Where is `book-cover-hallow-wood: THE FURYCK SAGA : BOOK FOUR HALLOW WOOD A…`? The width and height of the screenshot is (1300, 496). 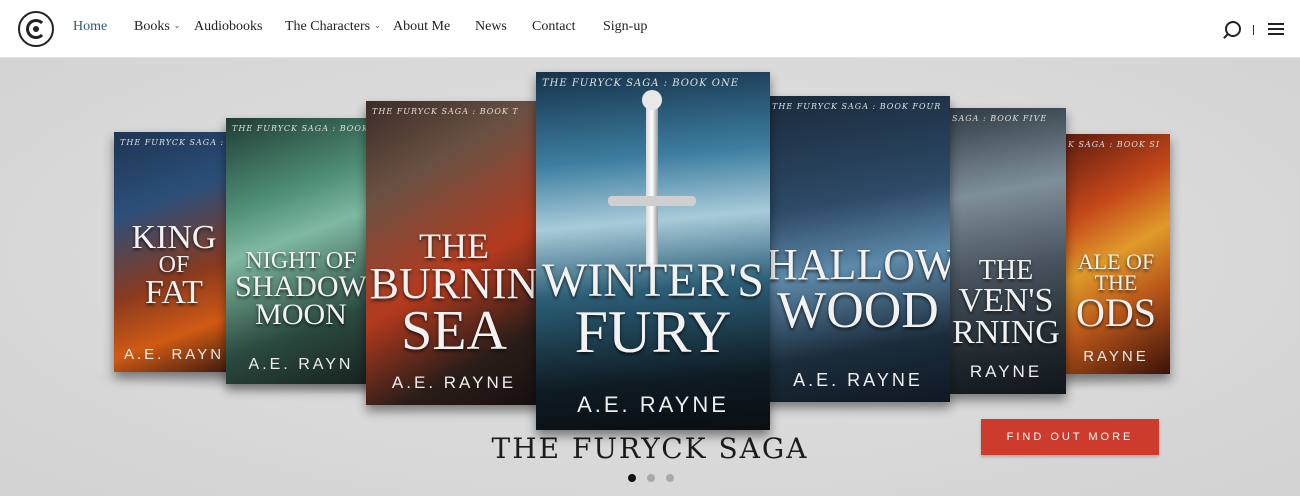 book-cover-hallow-wood: THE FURYCK SAGA : BOOK FOUR HALLOW WOOD A… is located at coordinates (858, 249).